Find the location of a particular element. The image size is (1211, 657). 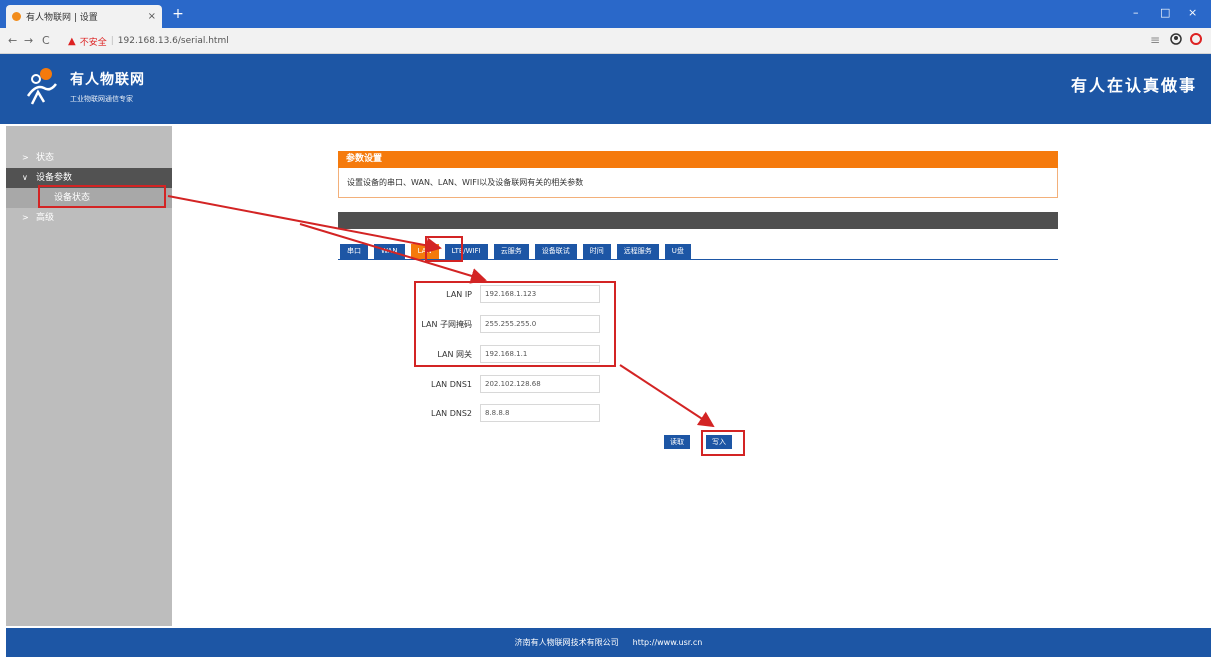

site-header: 有人物联网 工业物联网通信专家 有人在认真做事 is located at coordinates (605, 89).